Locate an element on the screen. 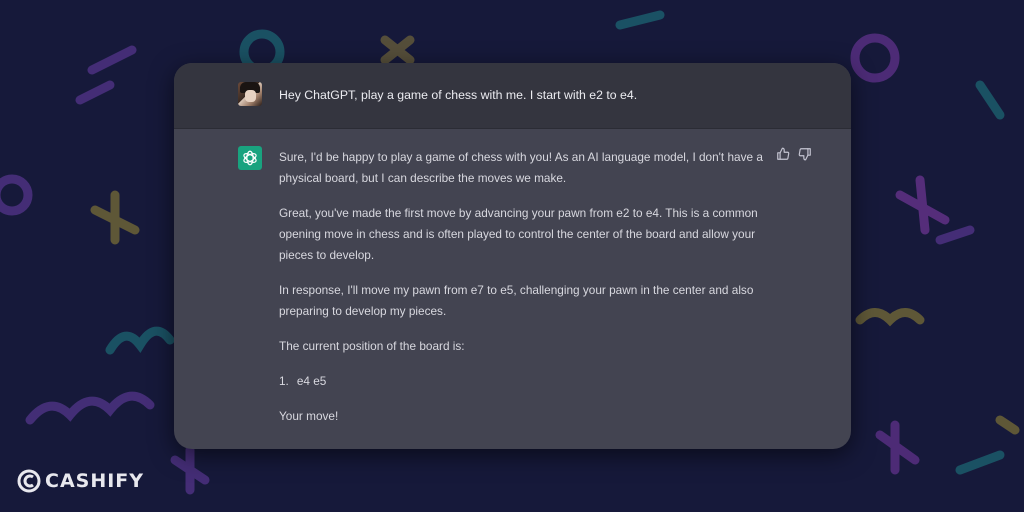  assistant-closing: Your move! is located at coordinates (309, 416).